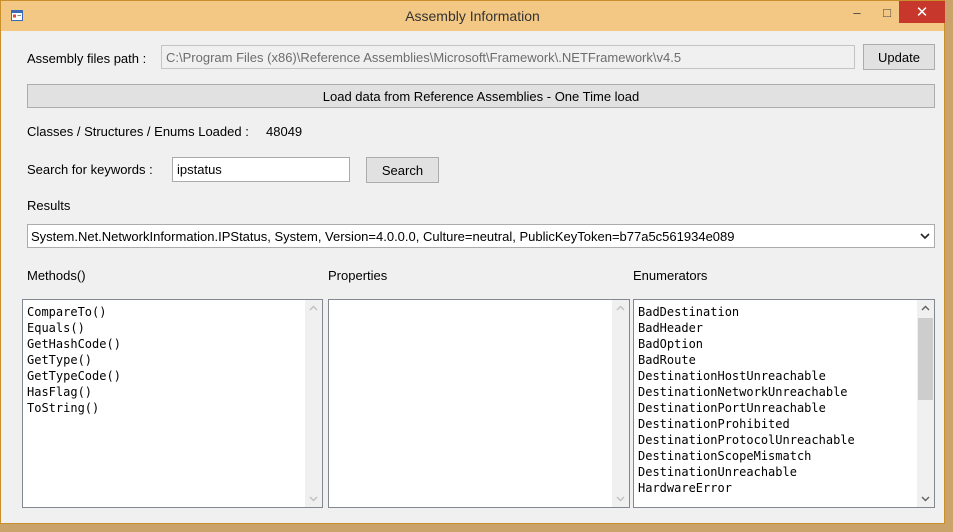 Image resolution: width=953 pixels, height=532 pixels. I want to click on enumerators-scrollbar, so click(925, 403).